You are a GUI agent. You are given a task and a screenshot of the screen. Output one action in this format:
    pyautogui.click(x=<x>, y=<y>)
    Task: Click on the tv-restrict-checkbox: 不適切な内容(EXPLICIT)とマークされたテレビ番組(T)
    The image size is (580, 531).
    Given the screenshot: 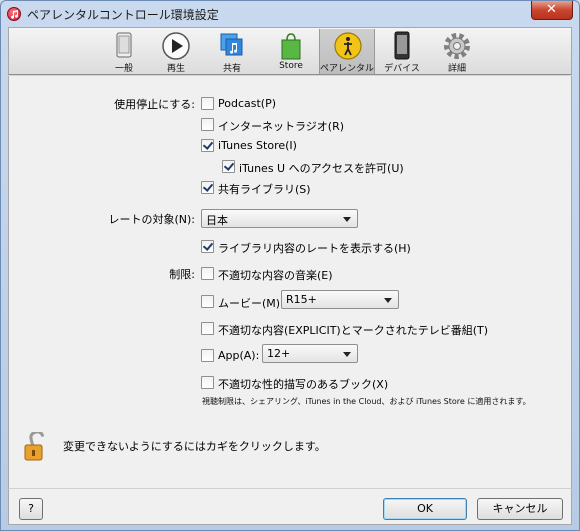 What is the action you would take?
    pyautogui.click(x=371, y=329)
    